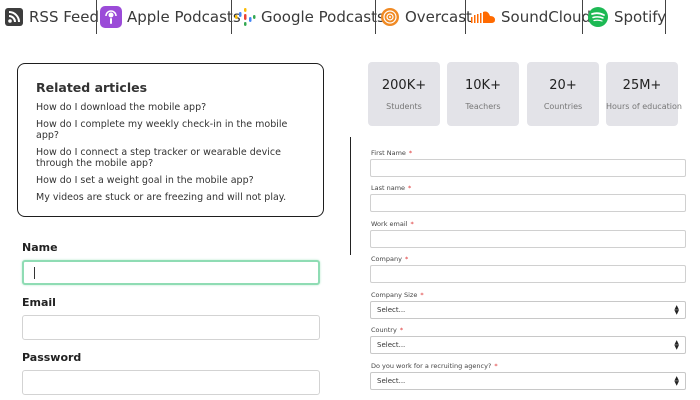  What do you see at coordinates (404, 106) in the screenshot?
I see `stat-label: Students` at bounding box center [404, 106].